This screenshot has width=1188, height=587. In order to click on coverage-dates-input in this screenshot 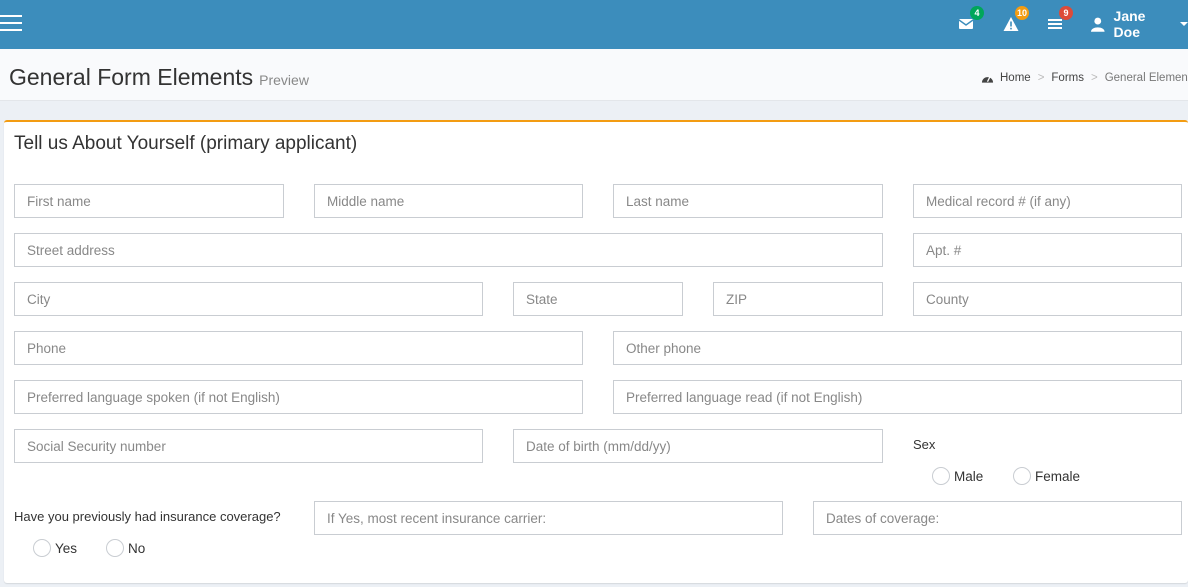, I will do `click(997, 518)`.